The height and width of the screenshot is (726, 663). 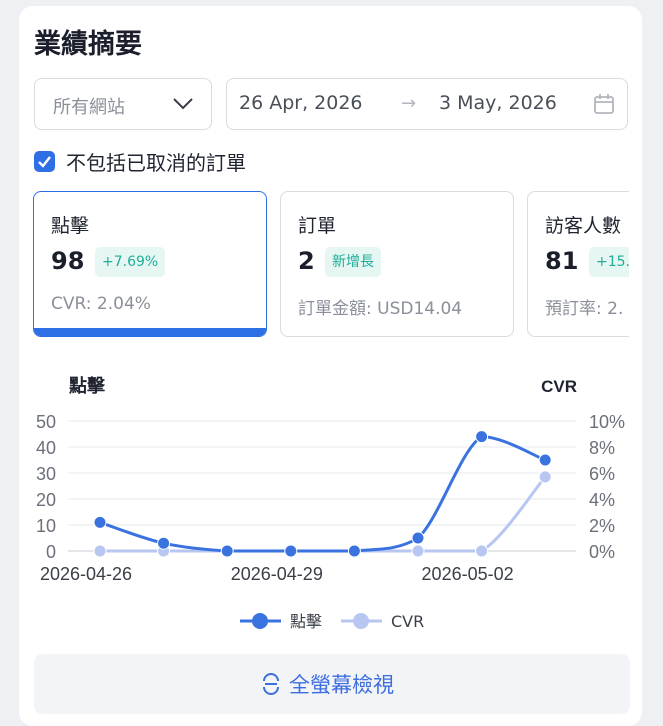 What do you see at coordinates (584, 309) in the screenshot?
I see `tile-subtext: 預訂率: 2.` at bounding box center [584, 309].